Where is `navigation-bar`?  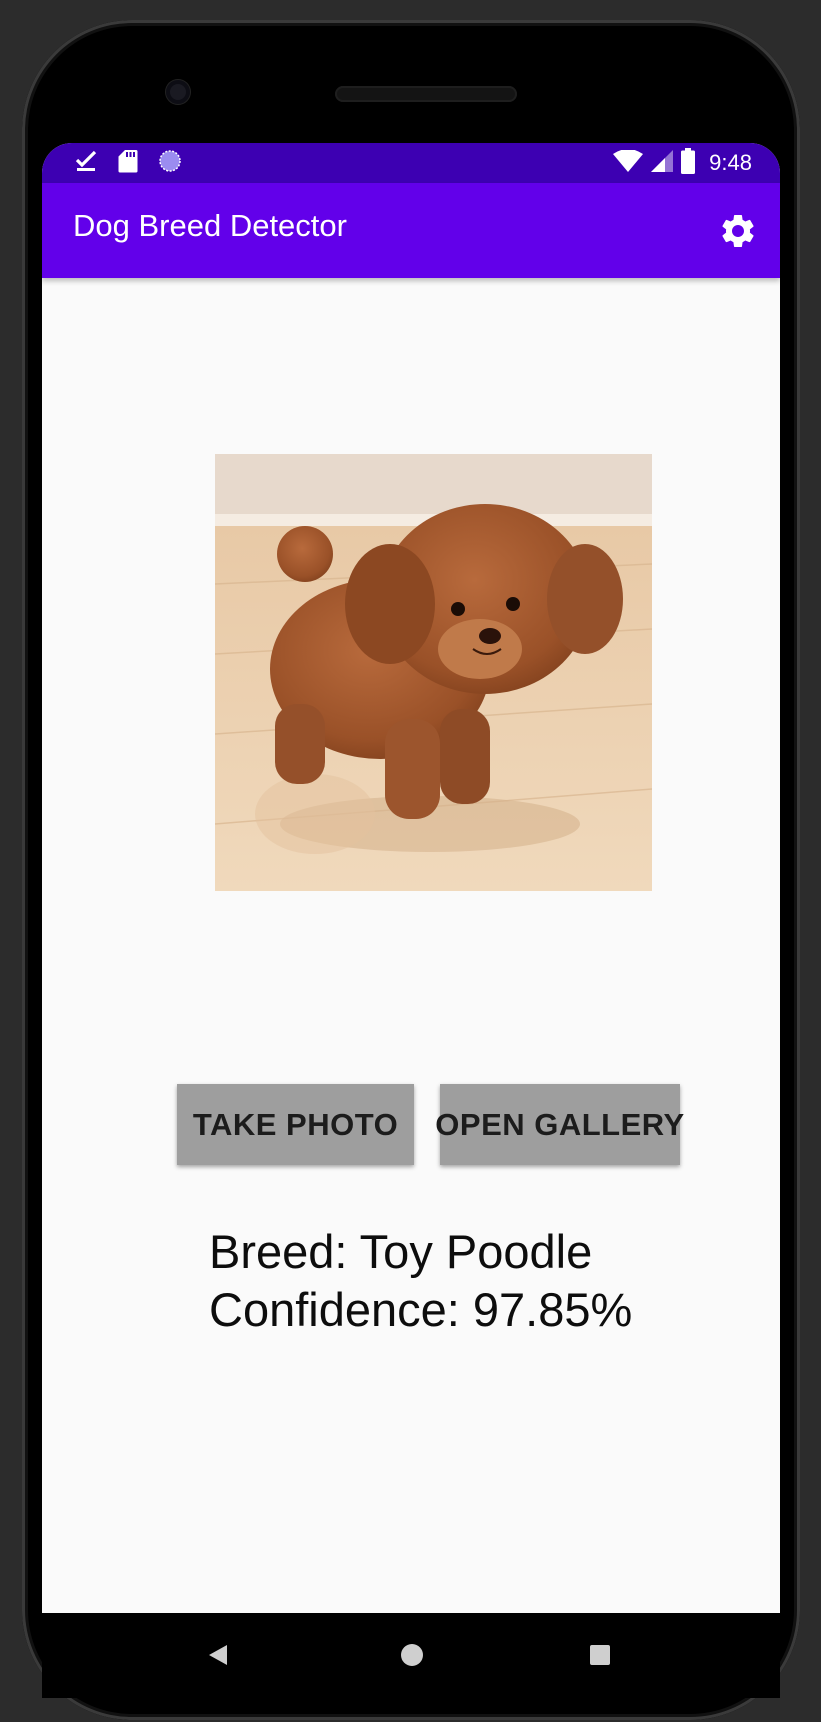
navigation-bar is located at coordinates (411, 1655).